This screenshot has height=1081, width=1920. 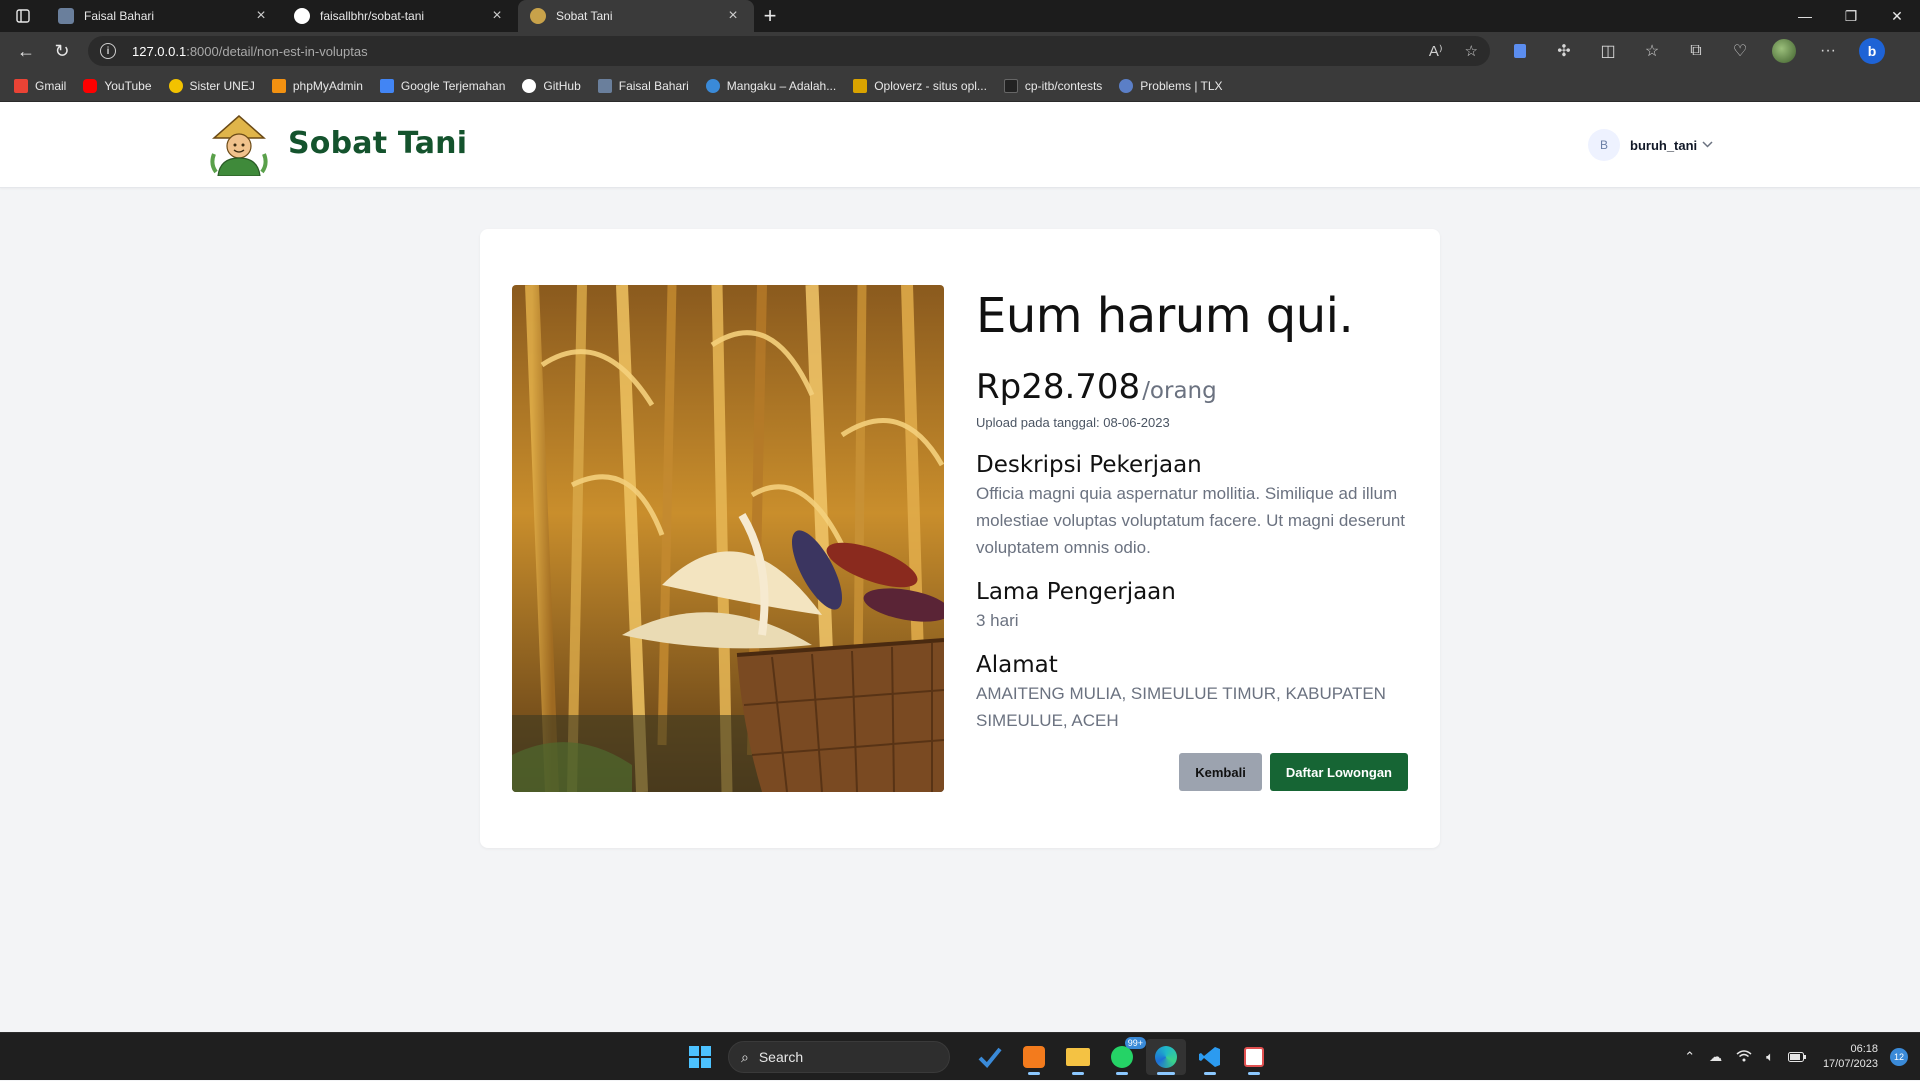 What do you see at coordinates (377, 143) in the screenshot?
I see `brand-name: Sobat Tani` at bounding box center [377, 143].